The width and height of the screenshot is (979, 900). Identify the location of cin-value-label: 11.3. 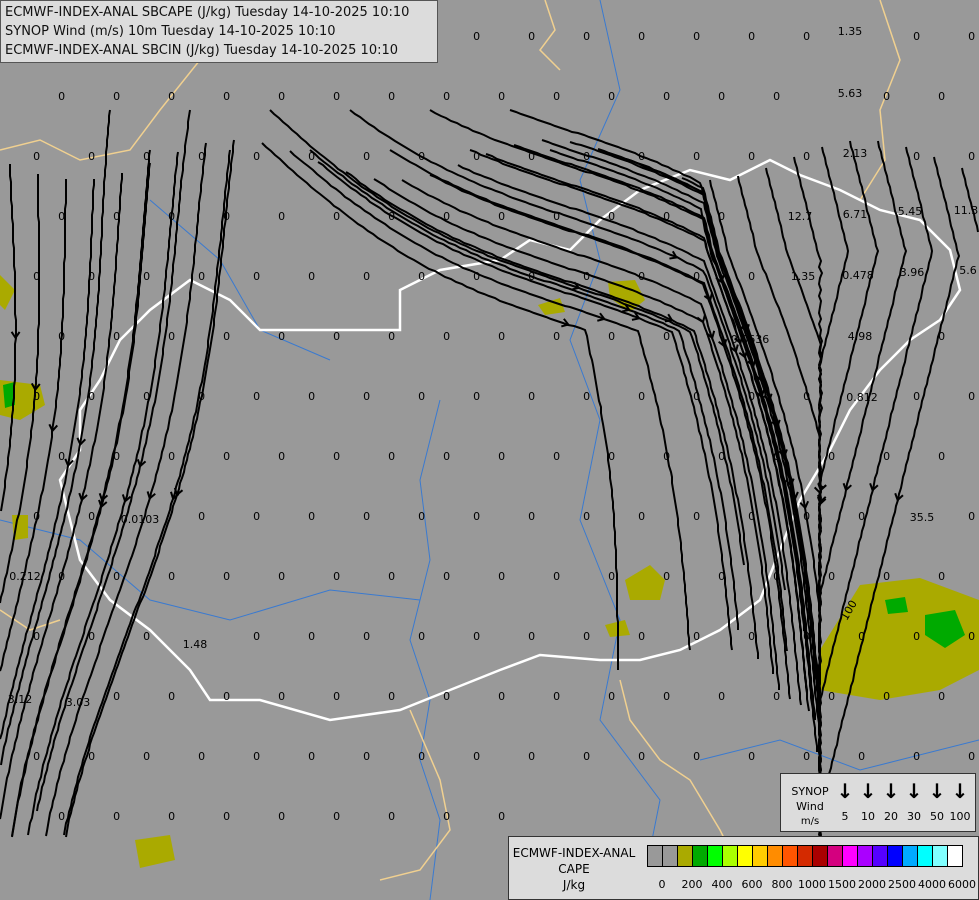
(966, 210).